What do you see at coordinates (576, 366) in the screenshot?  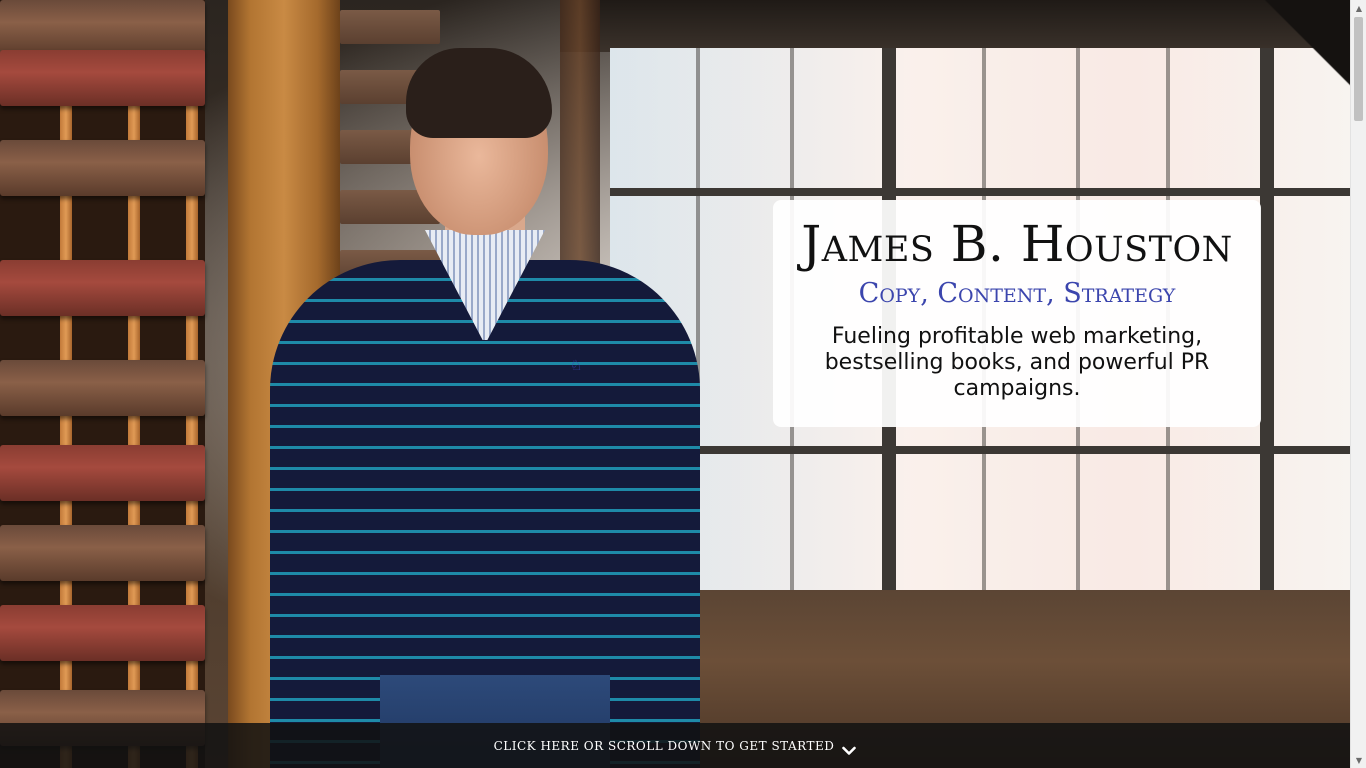 I see `sweater-logo-icon: ♘` at bounding box center [576, 366].